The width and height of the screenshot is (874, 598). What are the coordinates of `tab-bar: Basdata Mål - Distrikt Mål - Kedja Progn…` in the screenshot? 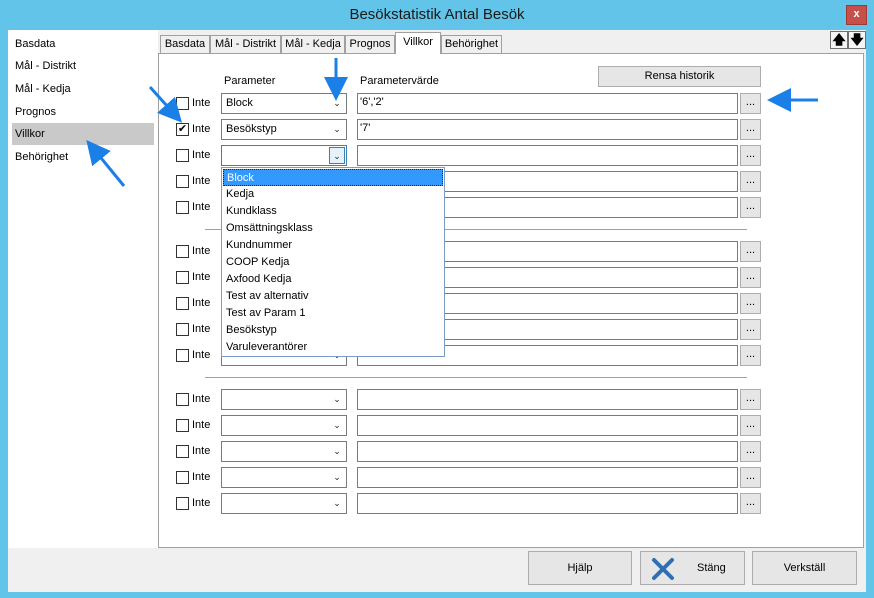 It's located at (512, 42).